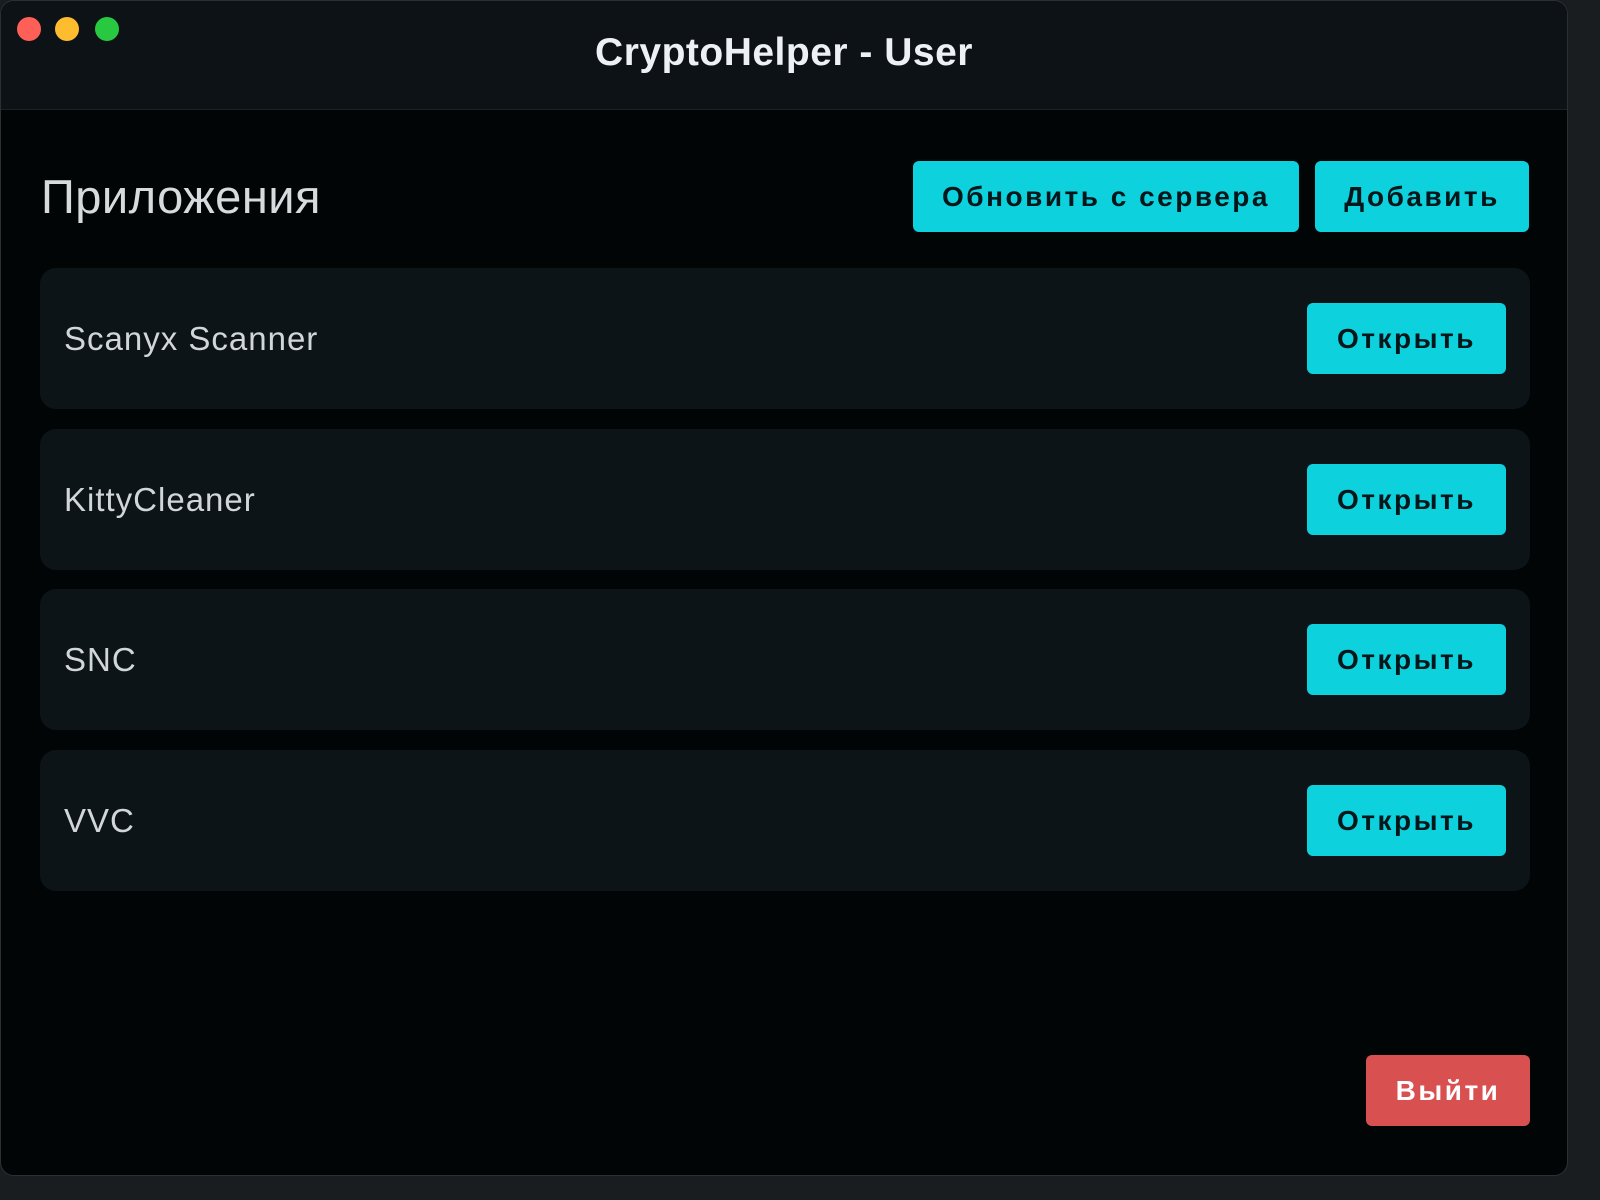 This screenshot has width=1600, height=1200. What do you see at coordinates (160, 499) in the screenshot?
I see `app-name: KittyCleaner` at bounding box center [160, 499].